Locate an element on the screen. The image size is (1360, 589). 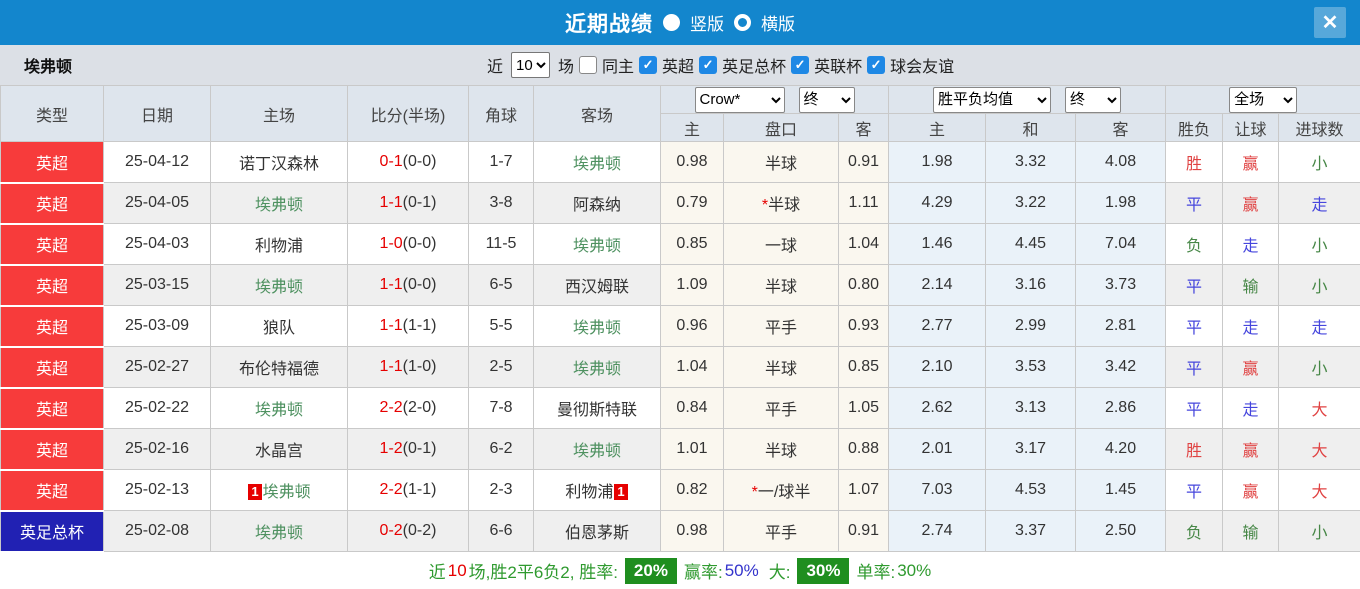
match-date: 25-04-03 is located at coordinates (157, 244).